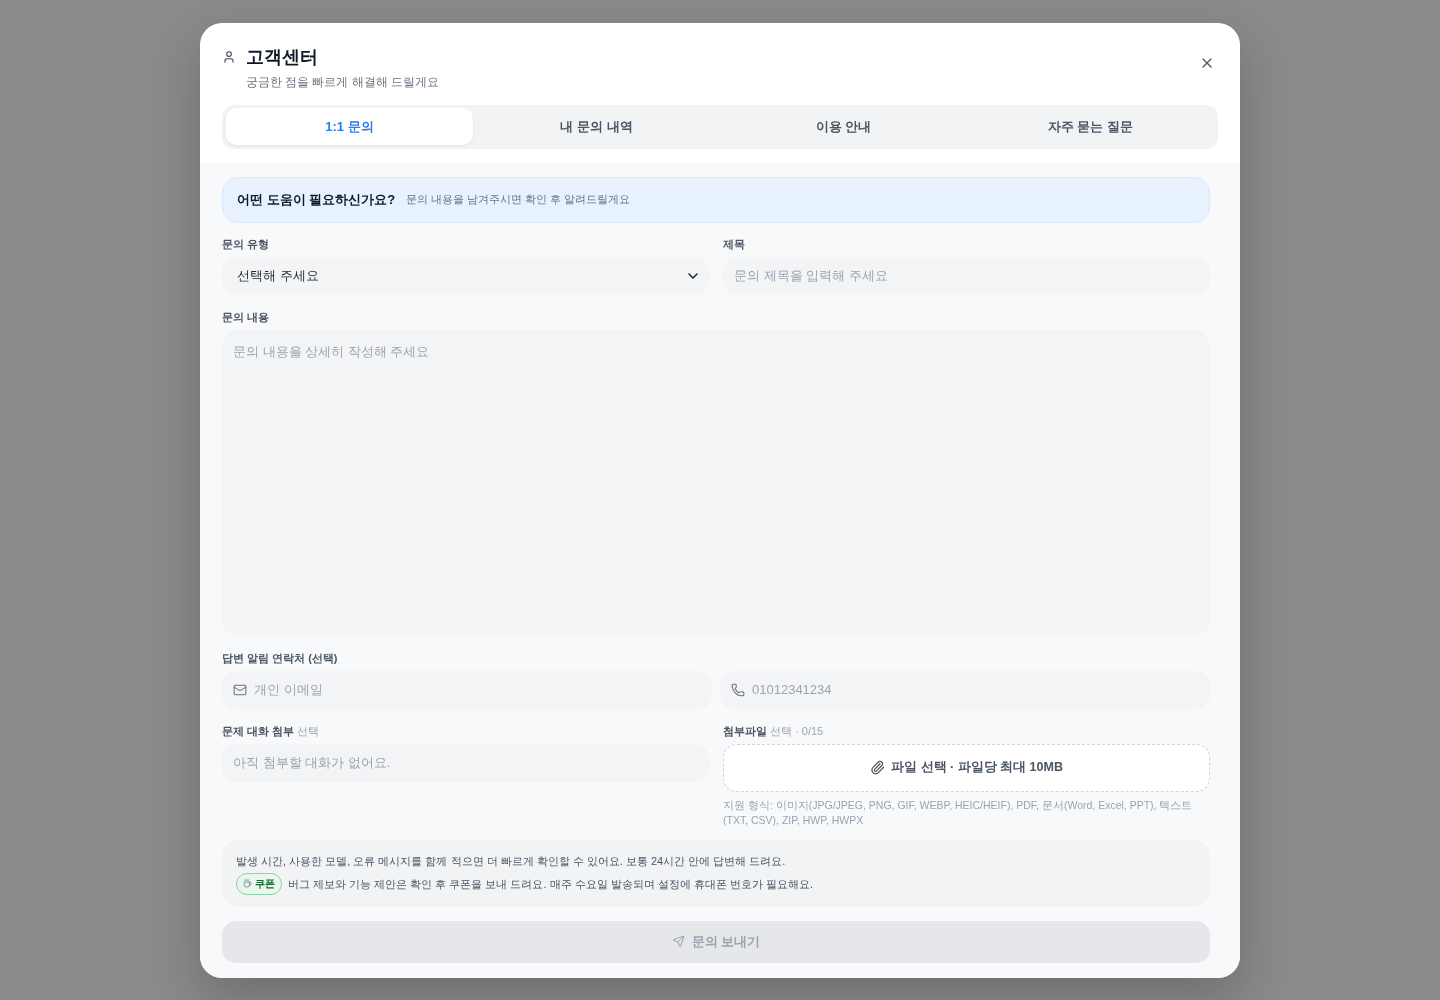  What do you see at coordinates (511, 861) in the screenshot?
I see `notice-text: 발생 시간, 사용한 모델, 오류 메시지를 함께 적으면 더 빠르게 확인할 수 있어요. 보통 24시간 안에 답변해 드려요.` at bounding box center [511, 861].